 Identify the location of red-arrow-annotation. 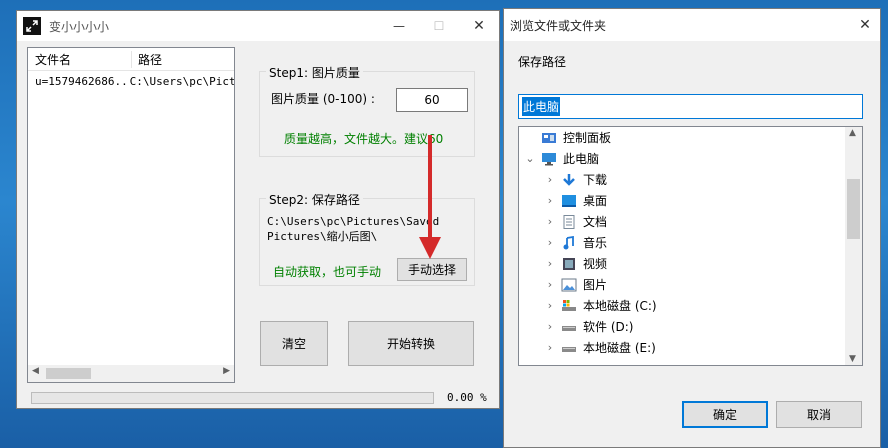
(430, 197).